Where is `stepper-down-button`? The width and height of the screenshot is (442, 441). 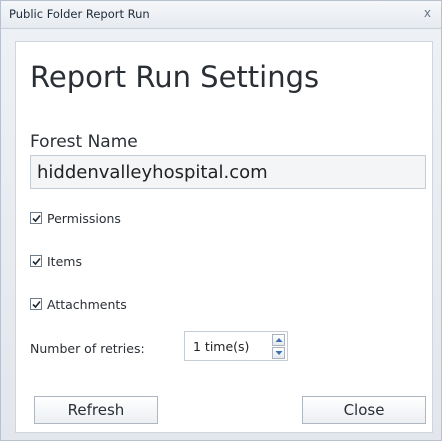
stepper-down-button is located at coordinates (278, 353).